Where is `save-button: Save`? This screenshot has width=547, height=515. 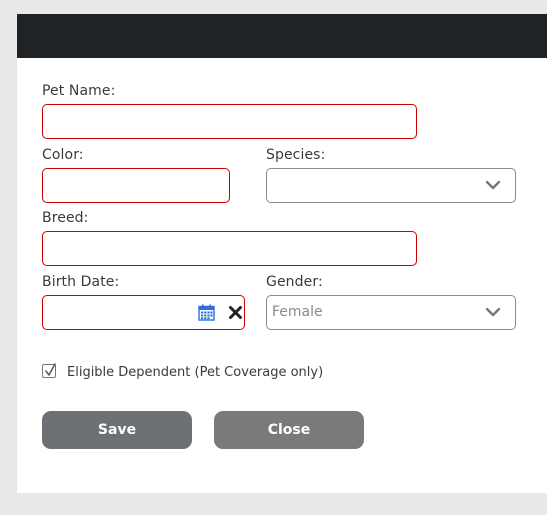 save-button: Save is located at coordinates (117, 430).